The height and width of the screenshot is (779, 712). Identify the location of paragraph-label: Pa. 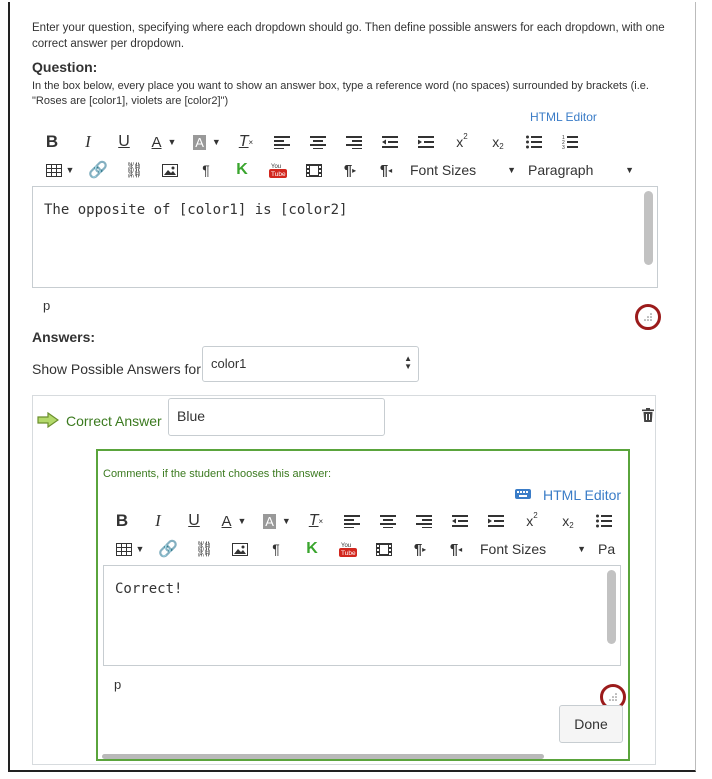
(607, 549).